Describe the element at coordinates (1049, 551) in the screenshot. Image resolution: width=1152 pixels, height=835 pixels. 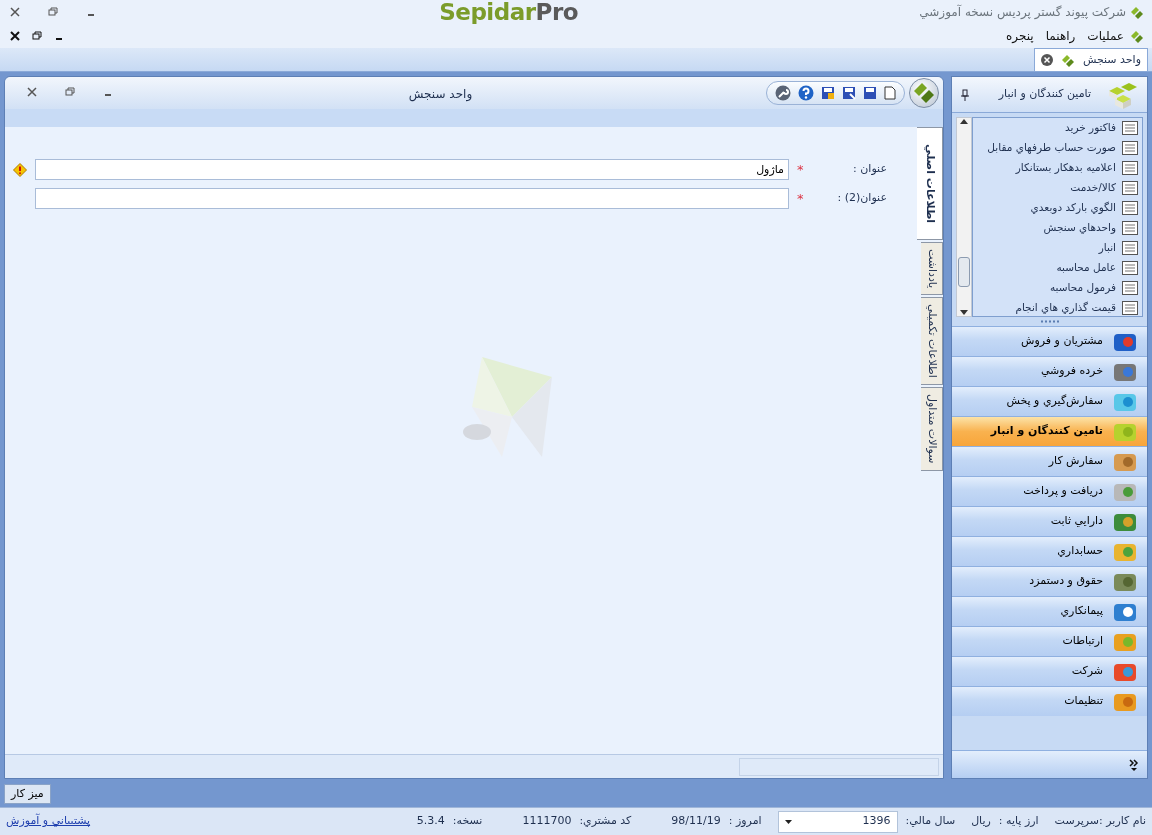
I see `module-button: حسابداري` at that location.